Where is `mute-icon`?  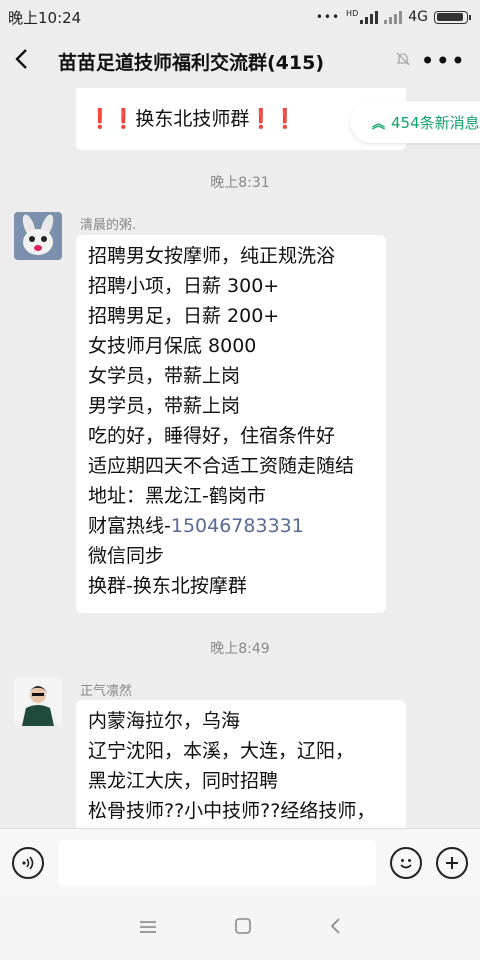
mute-icon is located at coordinates (403, 61).